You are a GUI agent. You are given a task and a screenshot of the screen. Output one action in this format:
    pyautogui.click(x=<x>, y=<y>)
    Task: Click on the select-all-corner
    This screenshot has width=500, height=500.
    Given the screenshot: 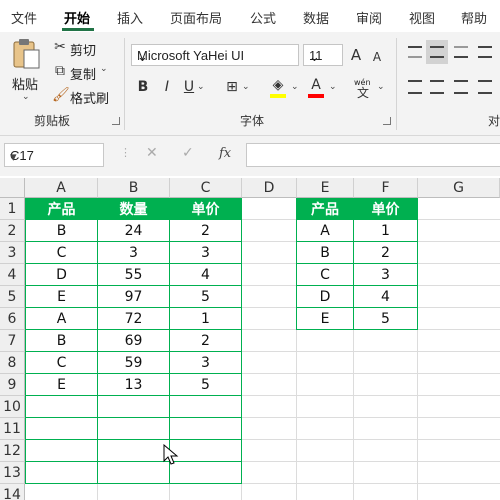 What is the action you would take?
    pyautogui.click(x=12, y=188)
    